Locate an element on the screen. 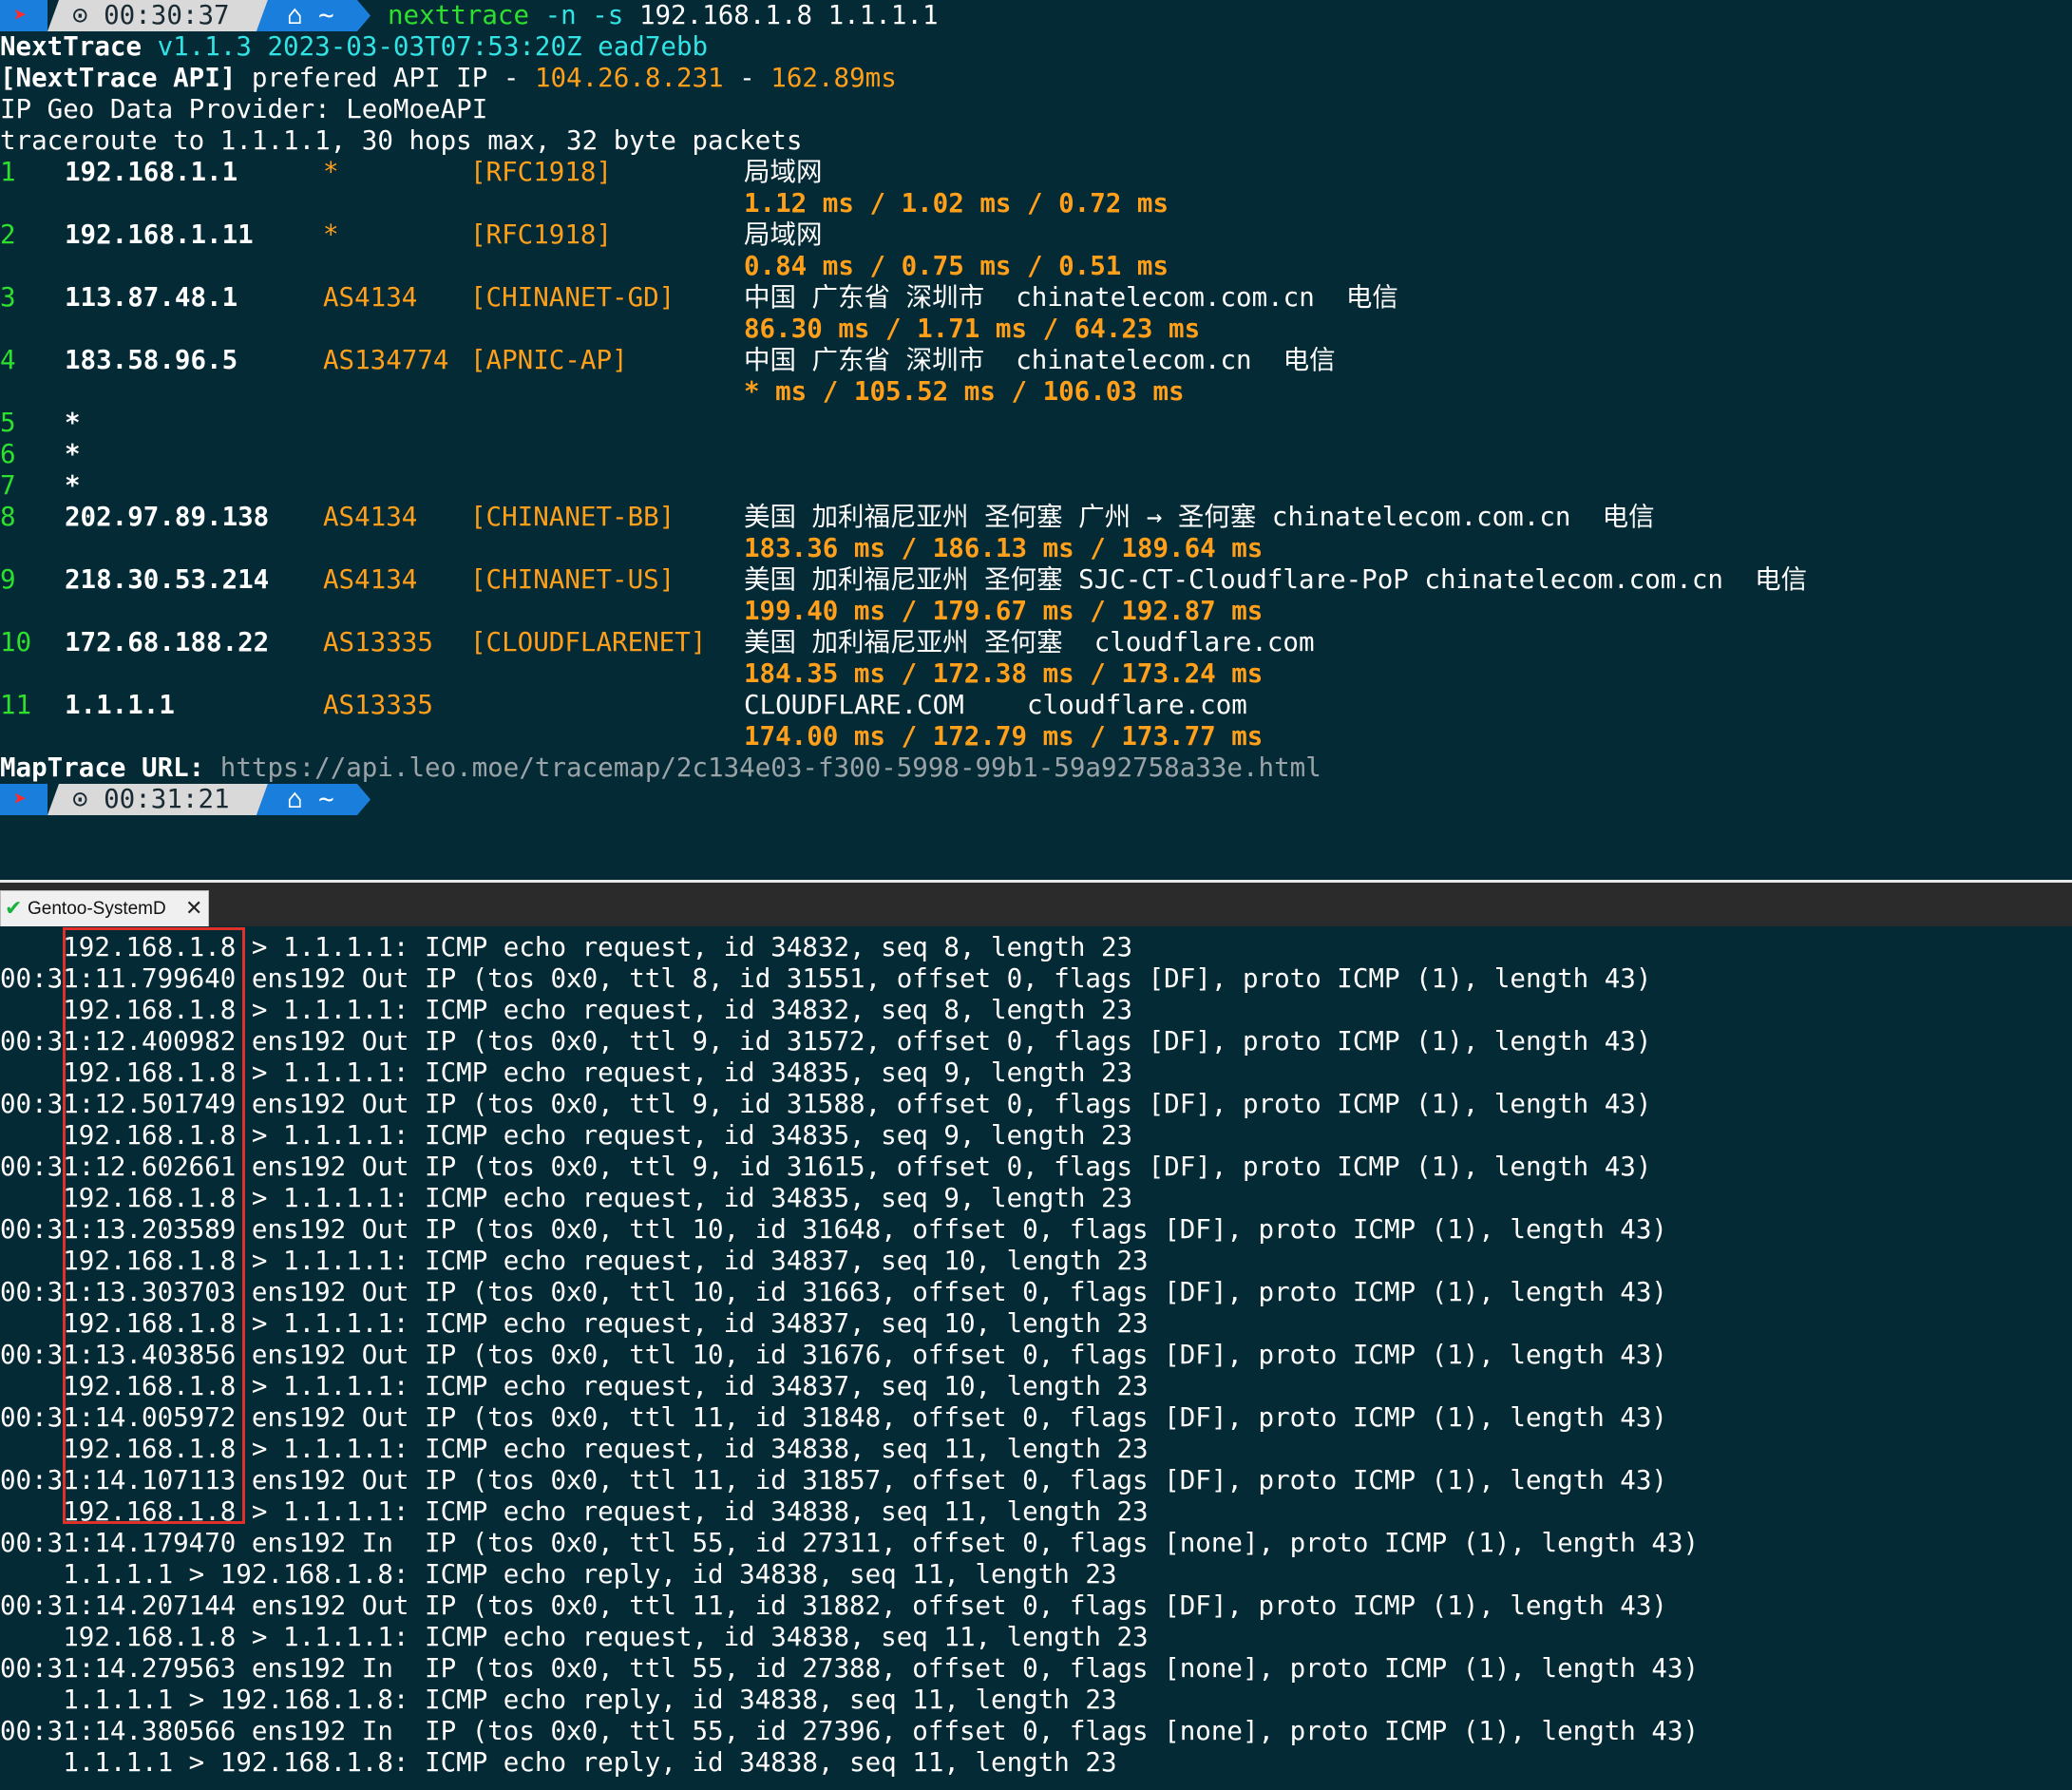 The width and height of the screenshot is (2072, 1790). geo-provider-line: IP Geo Data Provider: LeoMoeAPI is located at coordinates (244, 109).